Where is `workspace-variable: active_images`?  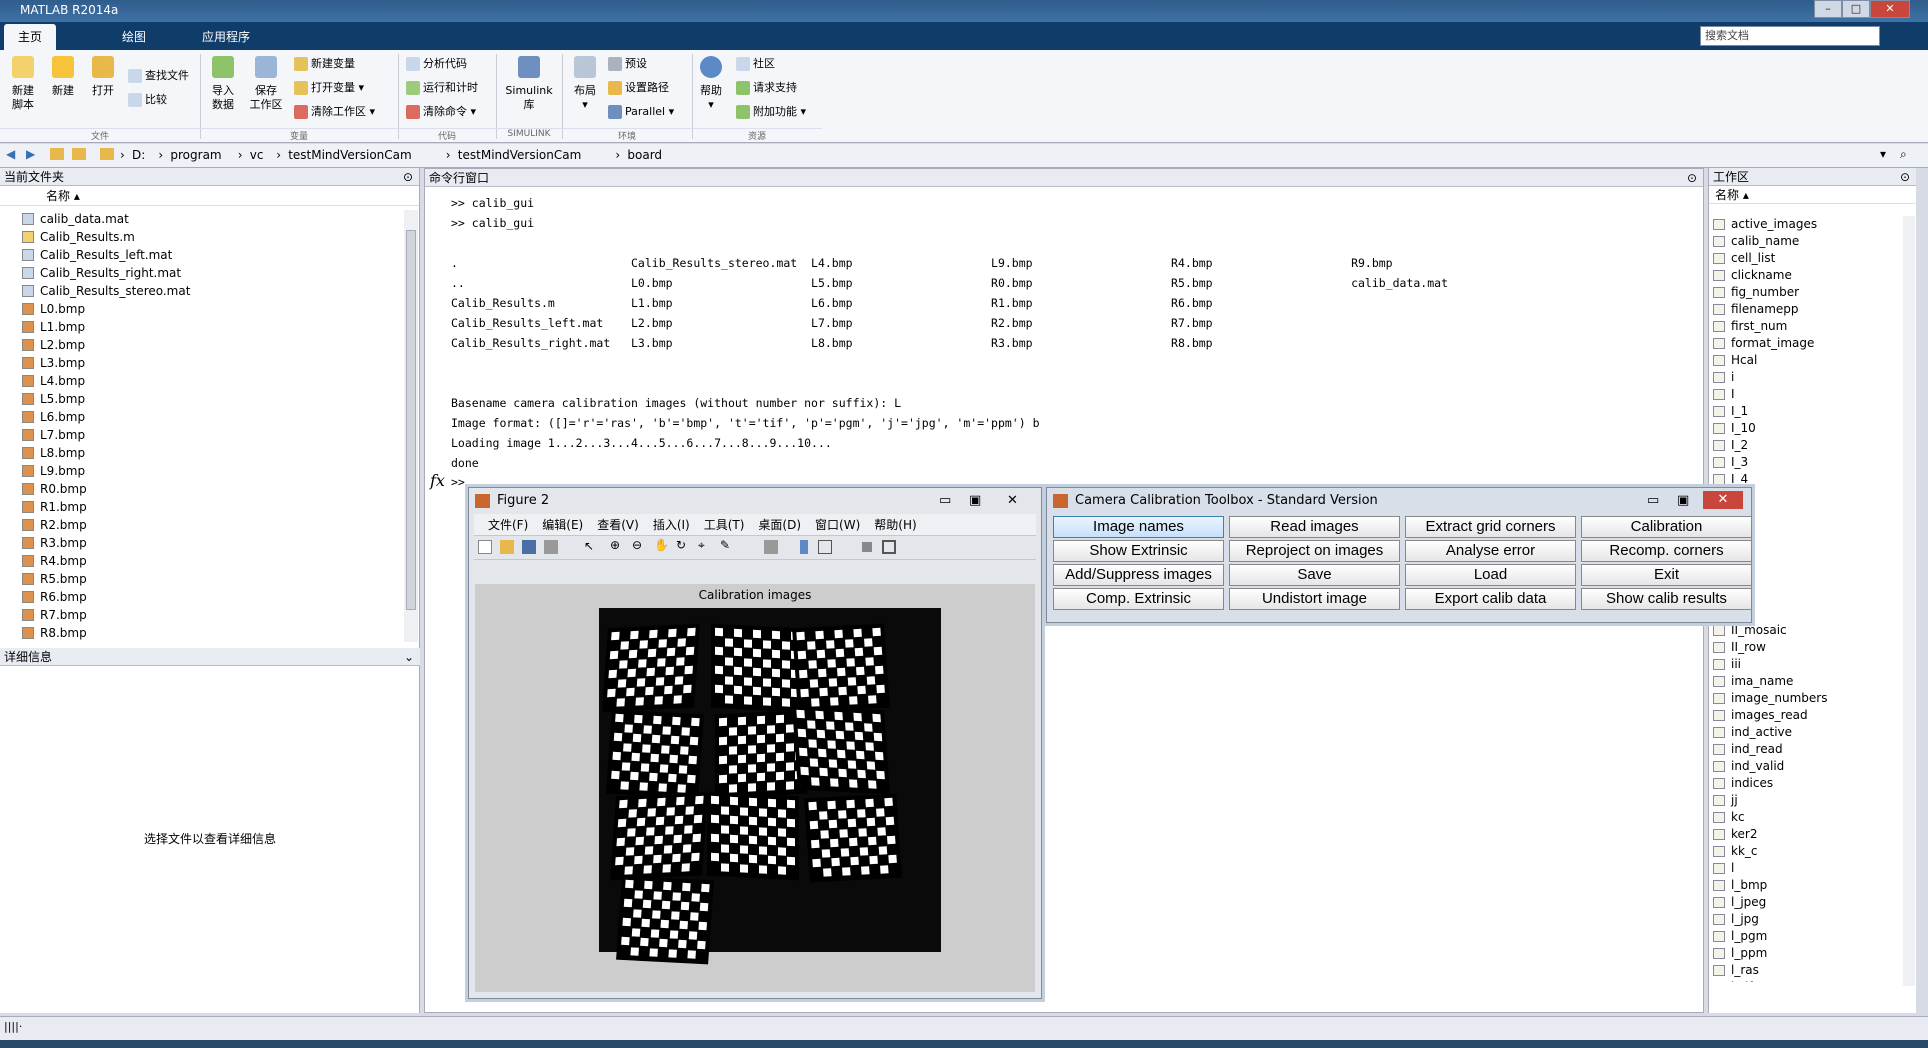 workspace-variable: active_images is located at coordinates (1805, 224).